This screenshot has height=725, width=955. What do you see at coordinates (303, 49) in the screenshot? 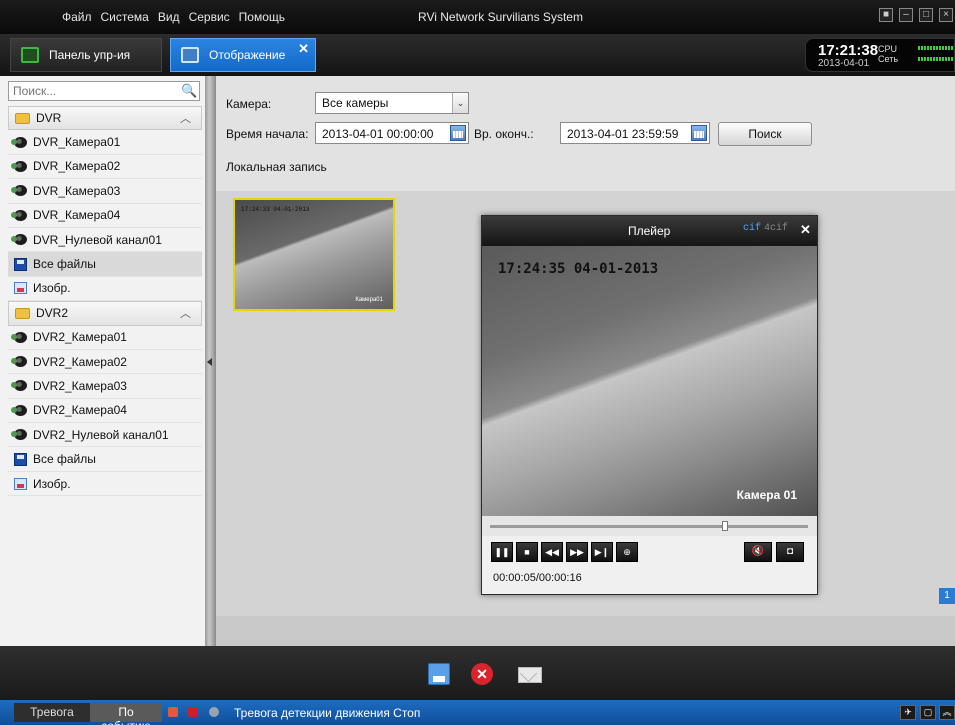
I see `tab-close-icon: ✕` at bounding box center [303, 49].